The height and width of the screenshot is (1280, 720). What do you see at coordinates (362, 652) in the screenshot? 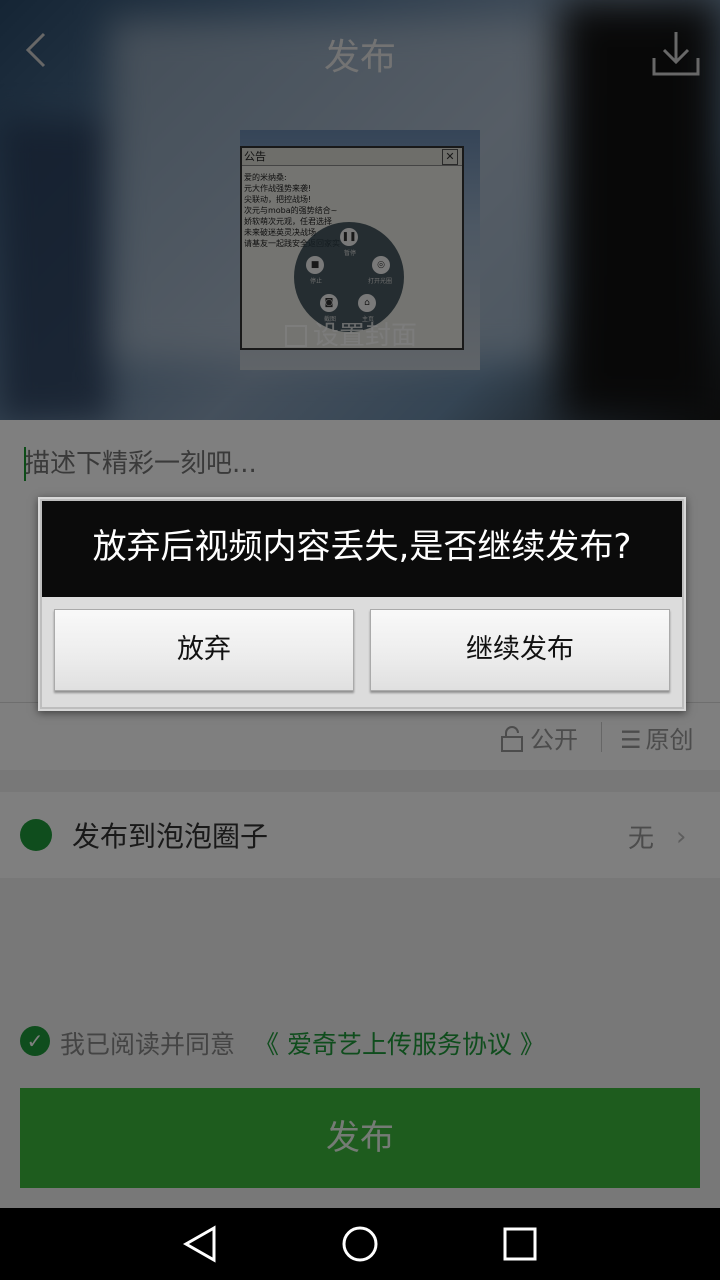
I see `dialog-buttons: 放弃 继续发布` at bounding box center [362, 652].